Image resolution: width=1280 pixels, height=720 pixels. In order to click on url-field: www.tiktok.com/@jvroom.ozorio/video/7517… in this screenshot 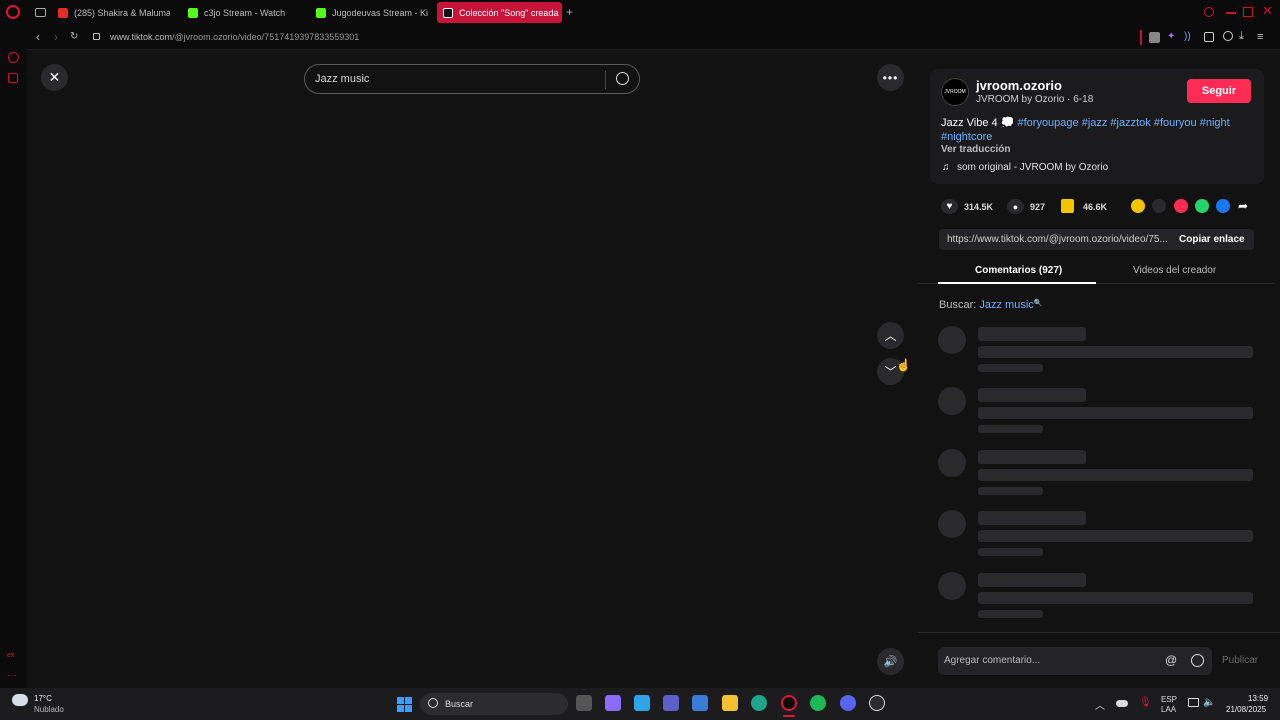, I will do `click(234, 37)`.